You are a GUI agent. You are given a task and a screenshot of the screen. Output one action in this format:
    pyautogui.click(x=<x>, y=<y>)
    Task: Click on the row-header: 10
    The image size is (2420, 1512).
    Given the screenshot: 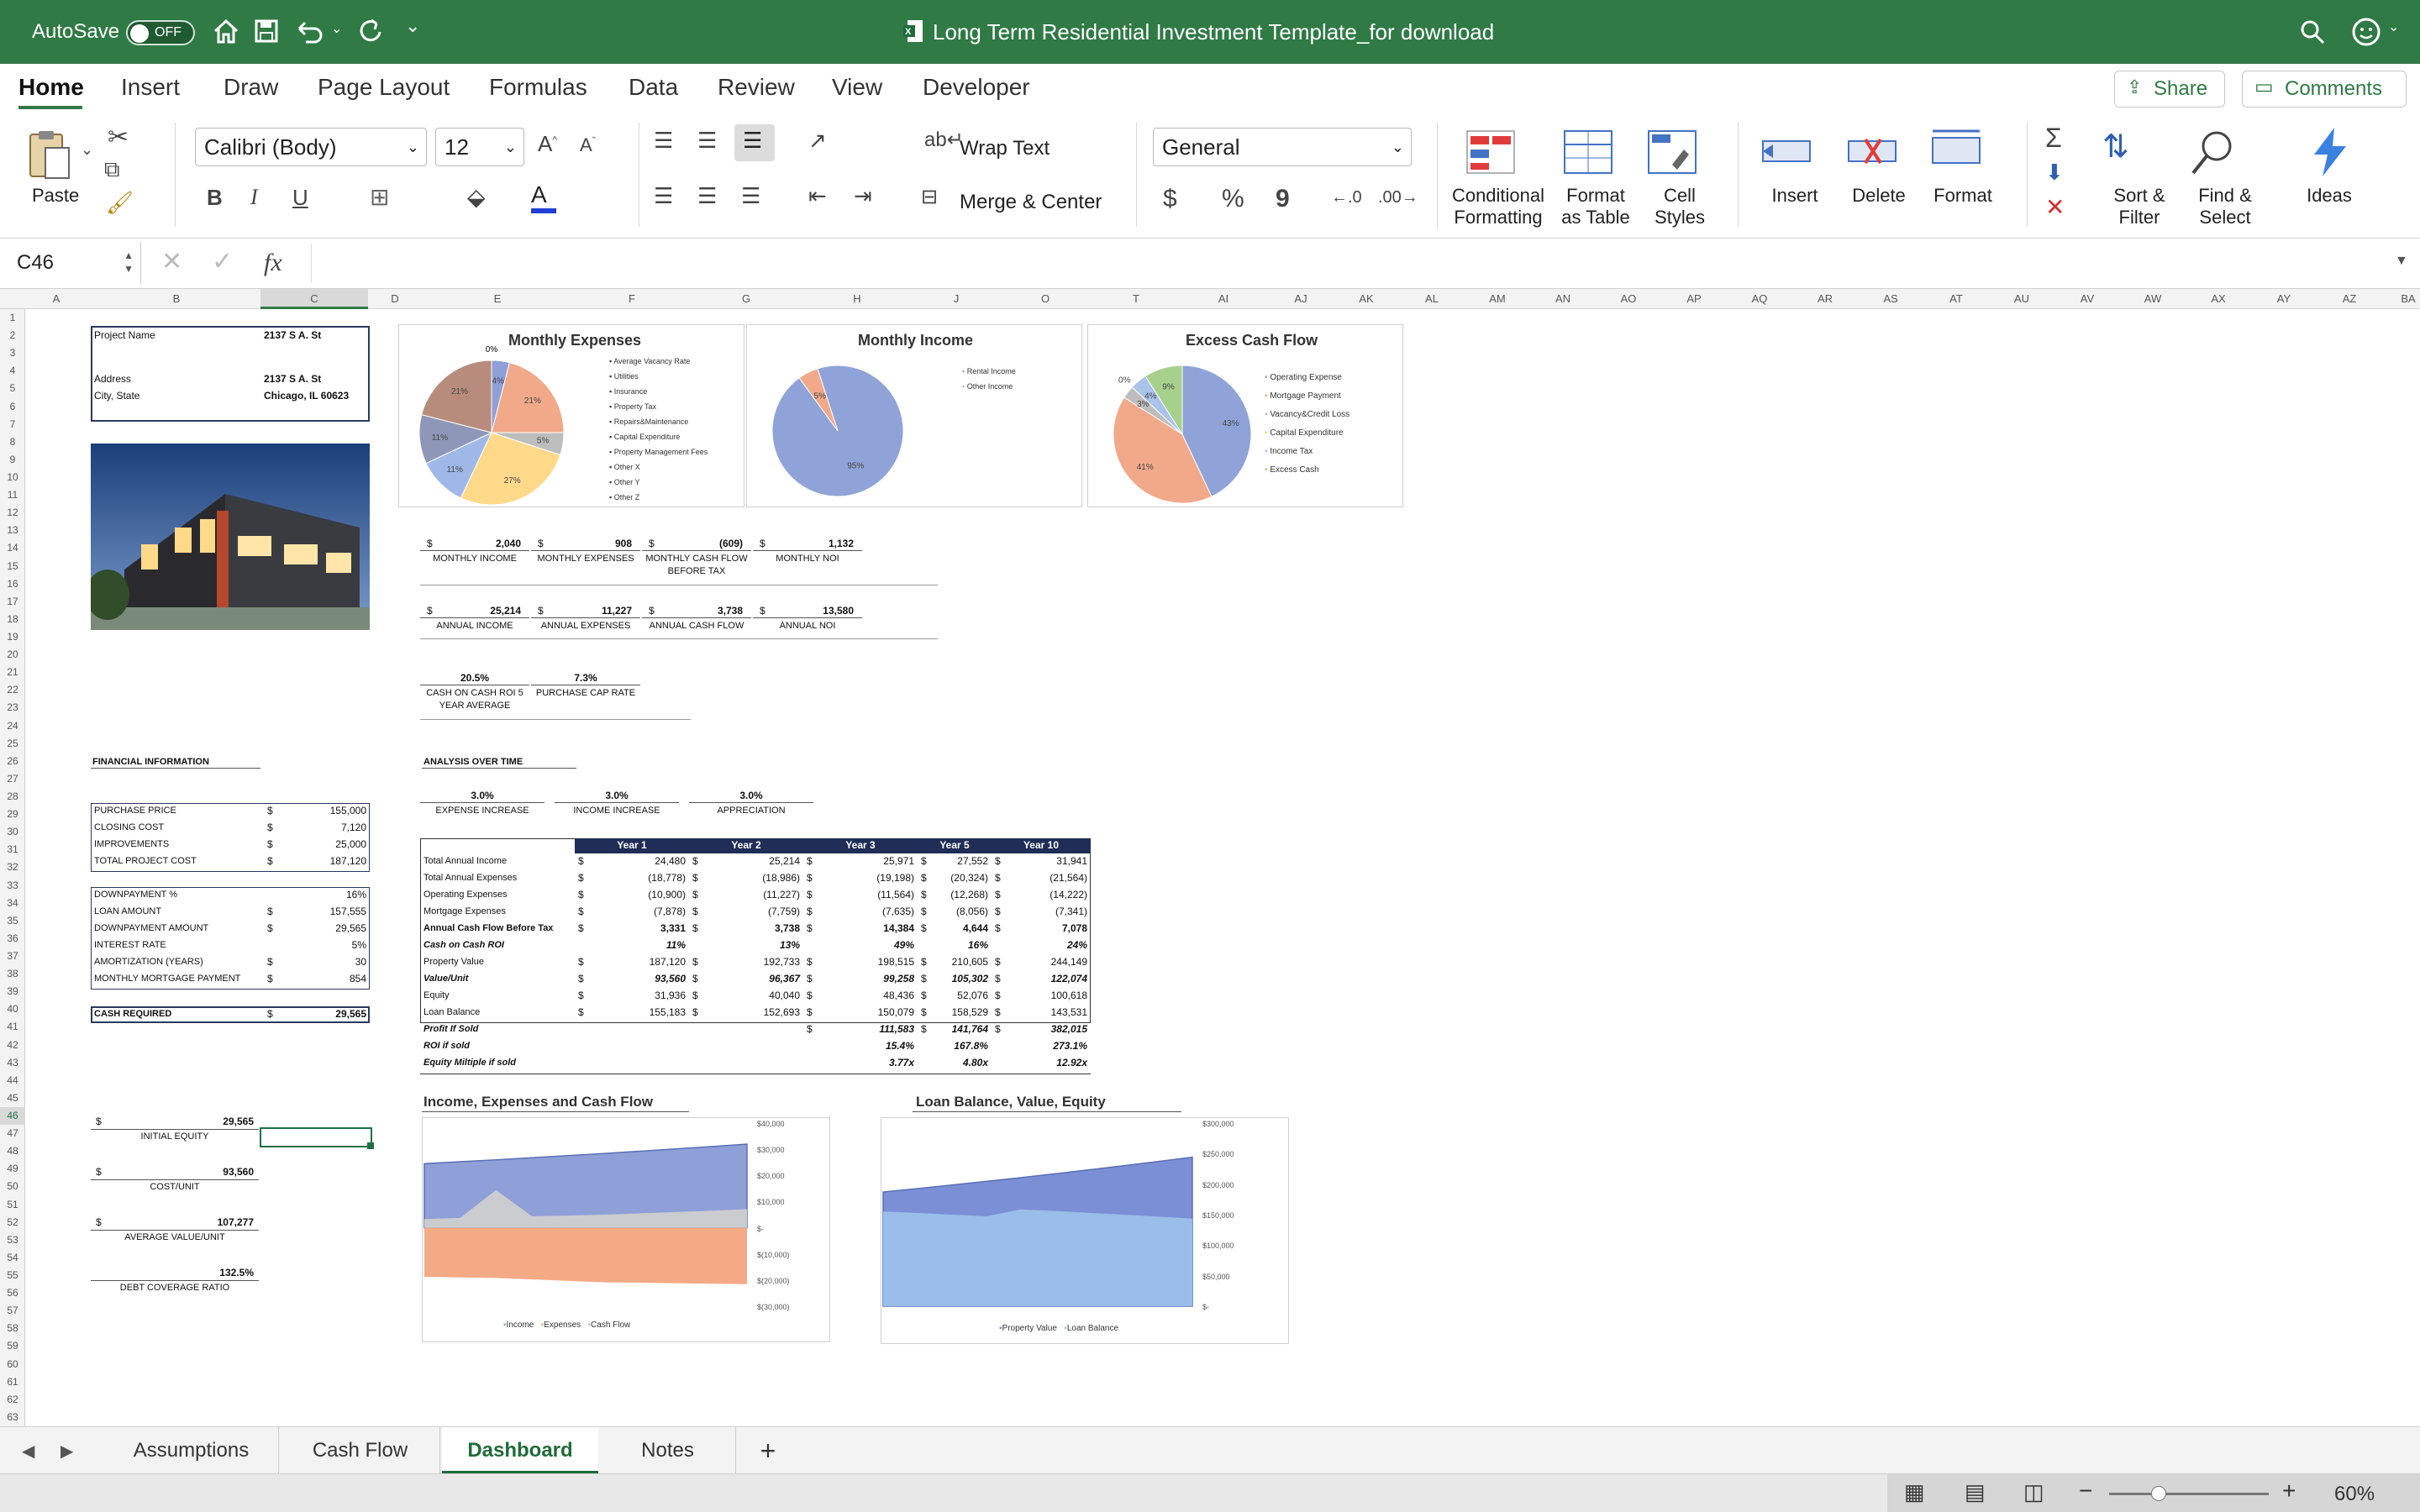 What is the action you would take?
    pyautogui.click(x=12, y=477)
    